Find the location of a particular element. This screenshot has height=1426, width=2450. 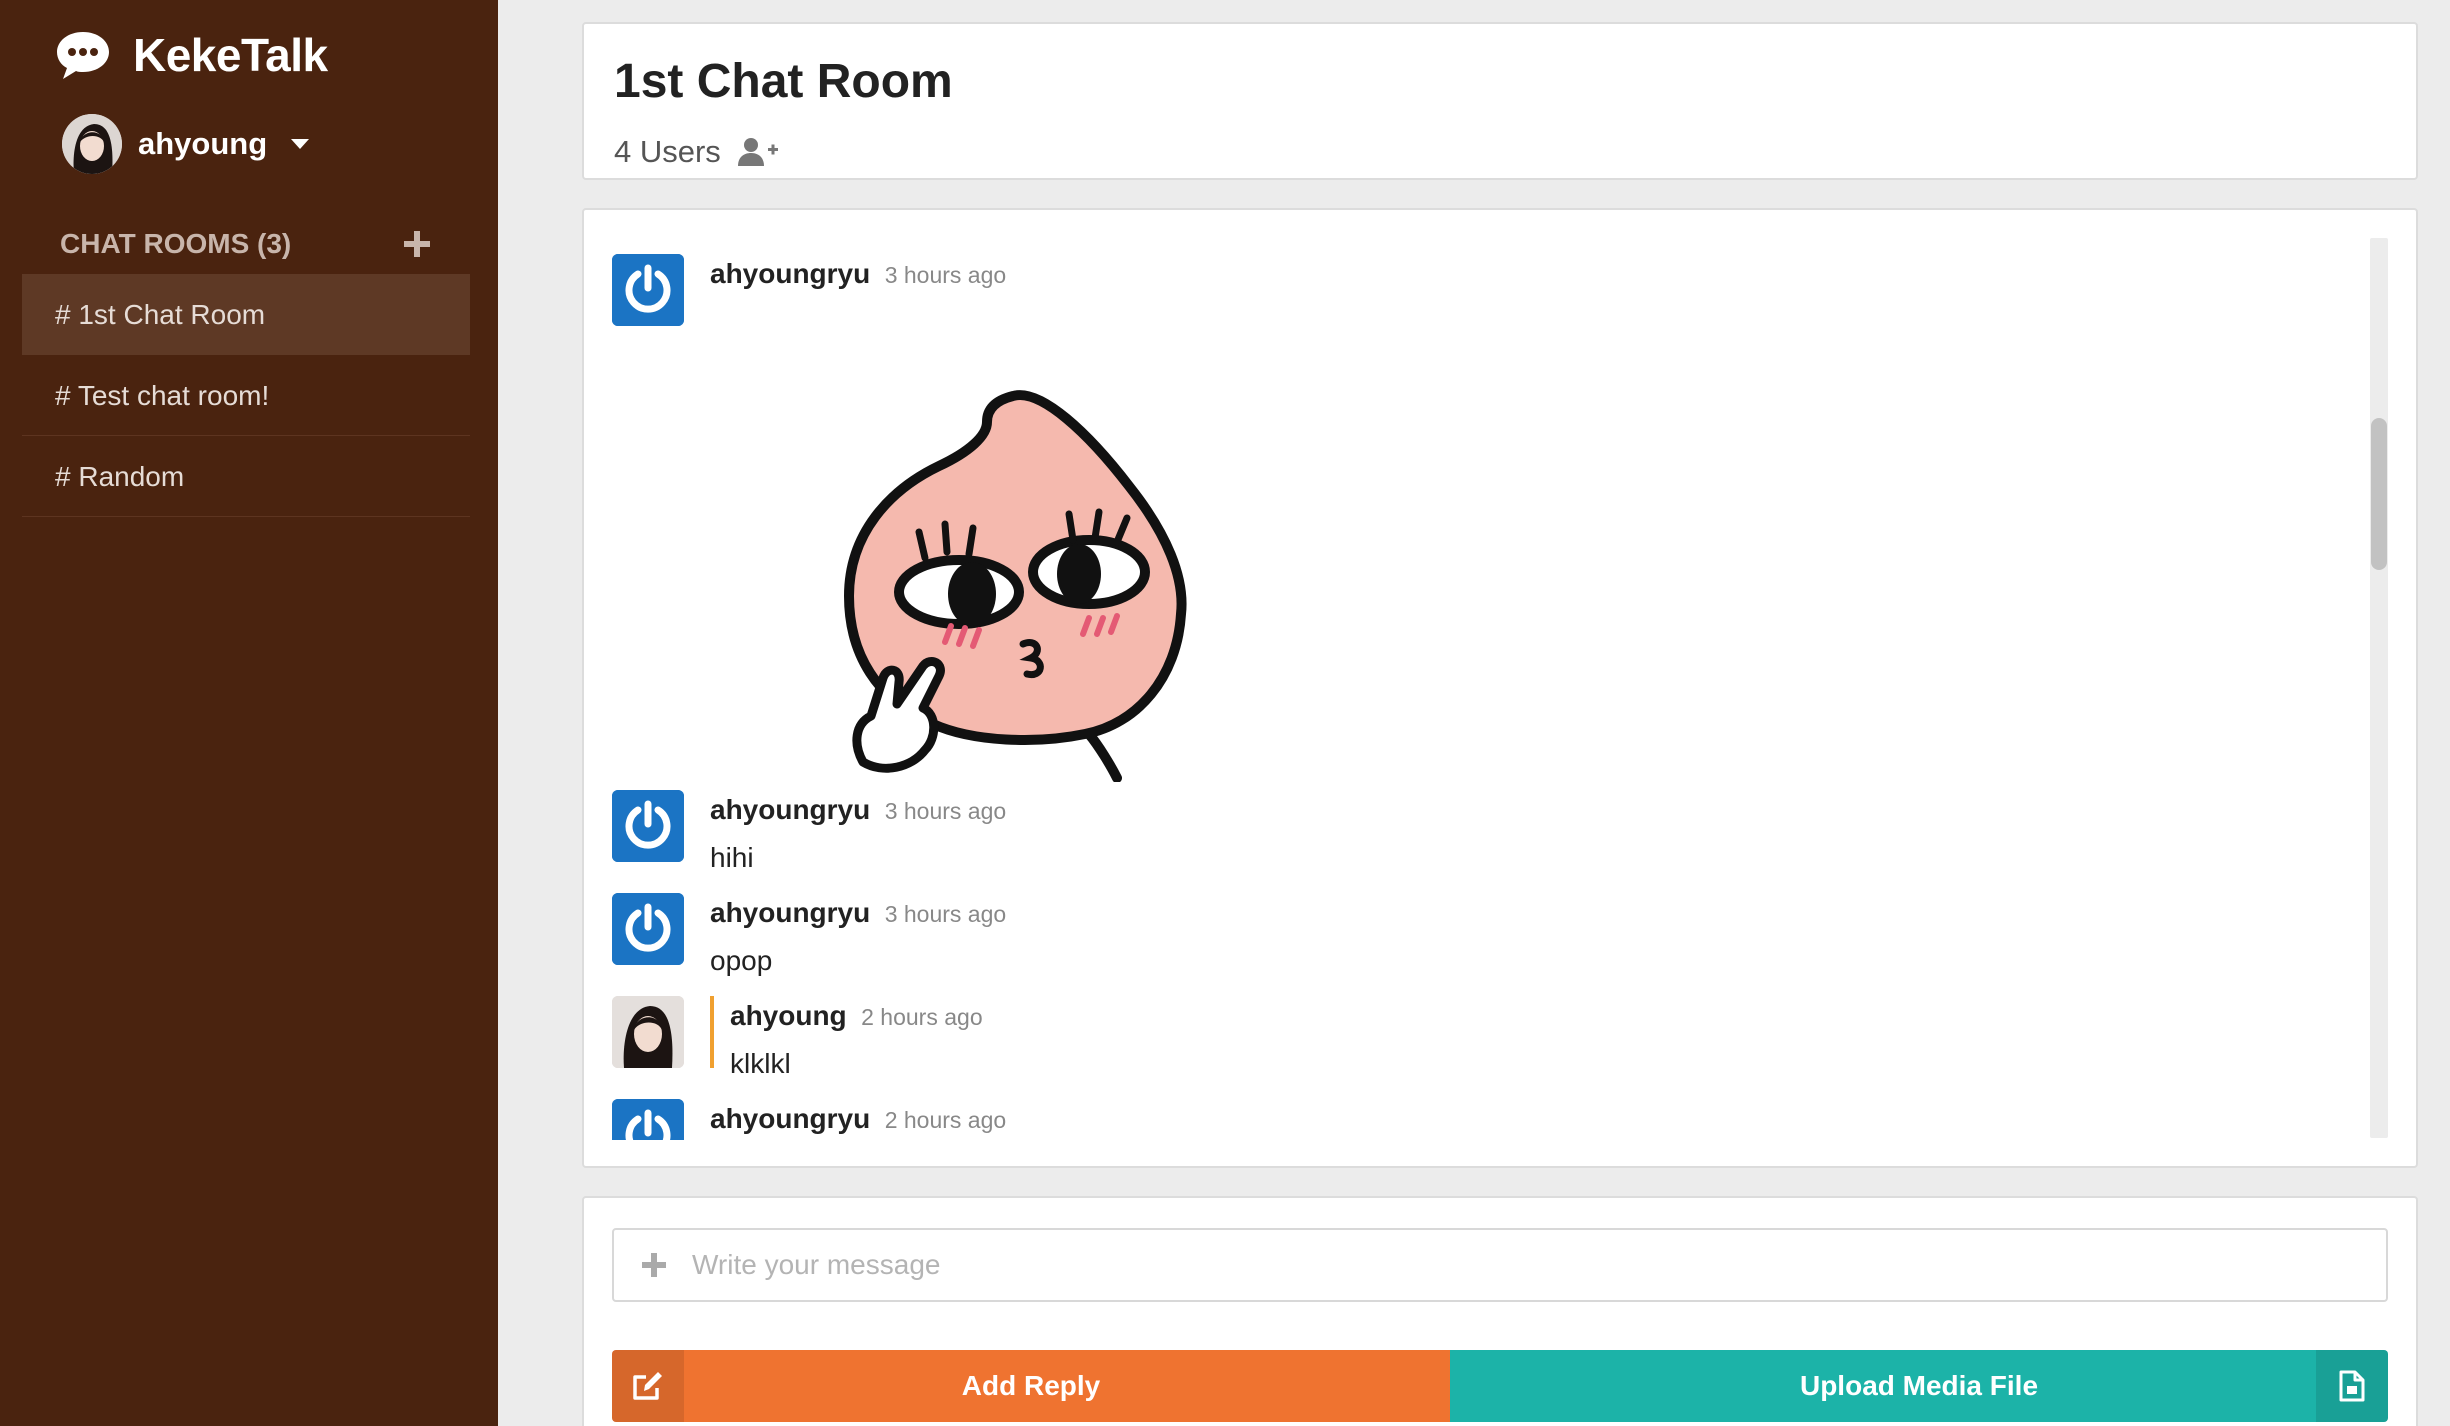

user-name: ahyoung is located at coordinates (203, 143).